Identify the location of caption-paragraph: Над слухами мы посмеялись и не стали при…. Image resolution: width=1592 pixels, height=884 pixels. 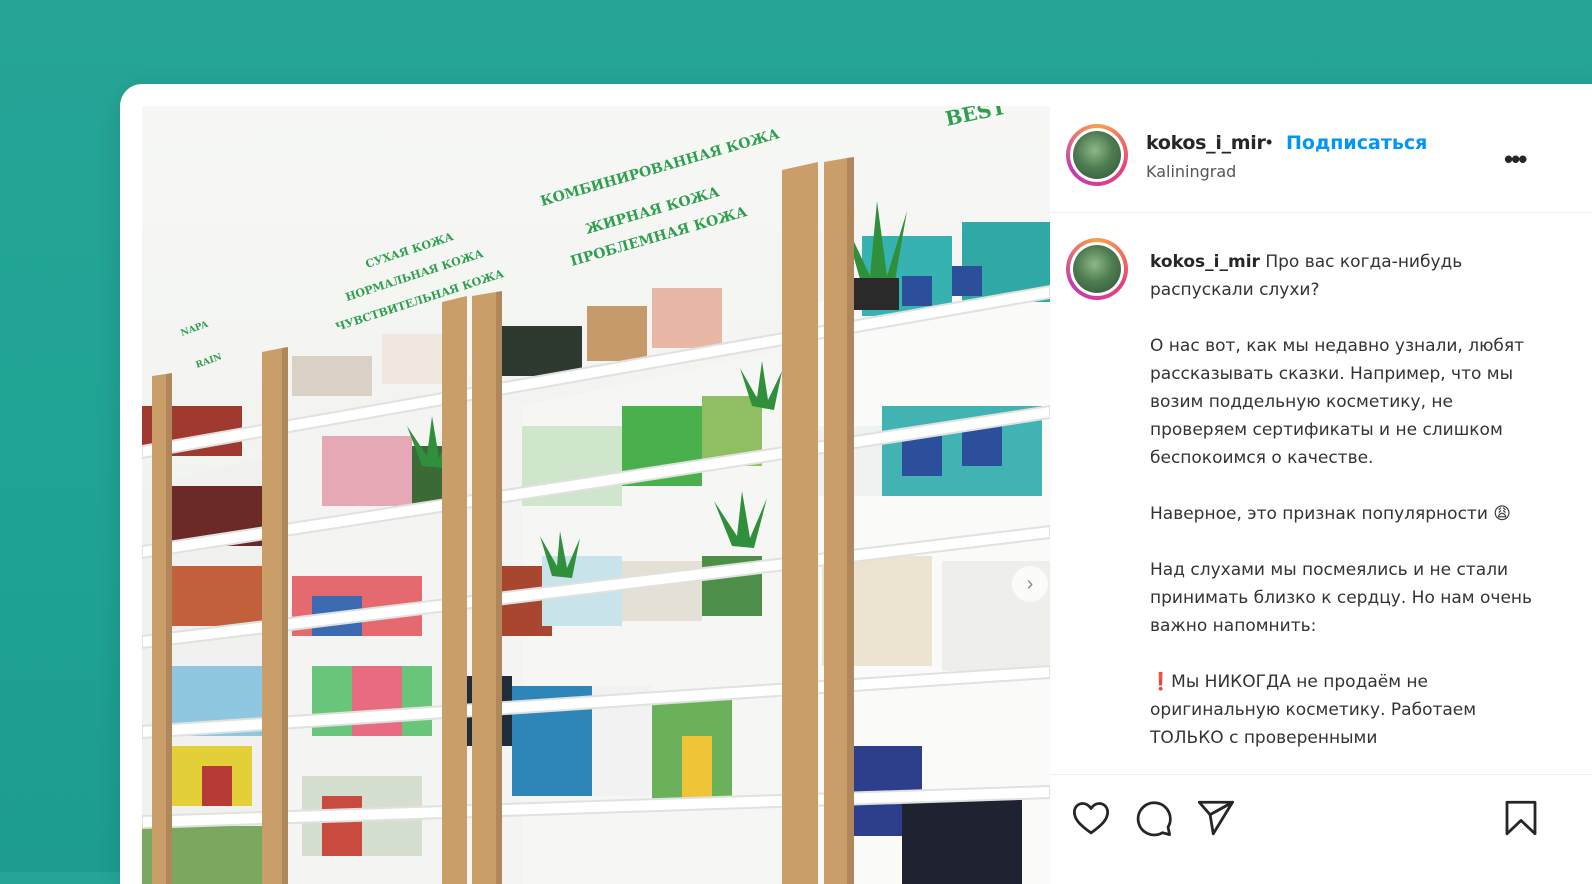
(1341, 598).